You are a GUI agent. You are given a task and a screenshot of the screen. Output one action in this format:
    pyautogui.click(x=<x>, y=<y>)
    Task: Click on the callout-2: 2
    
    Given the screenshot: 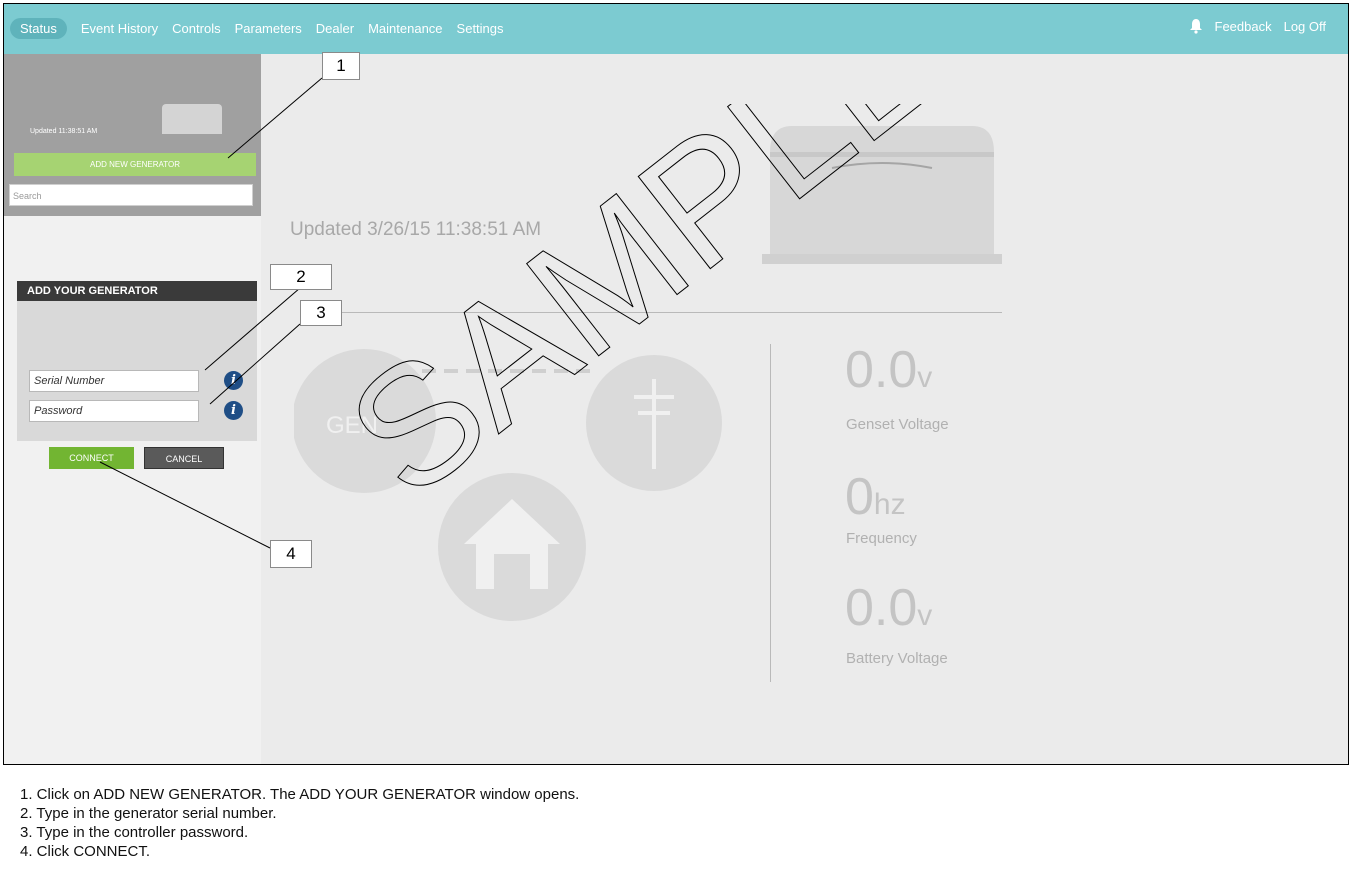 What is the action you would take?
    pyautogui.click(x=301, y=277)
    